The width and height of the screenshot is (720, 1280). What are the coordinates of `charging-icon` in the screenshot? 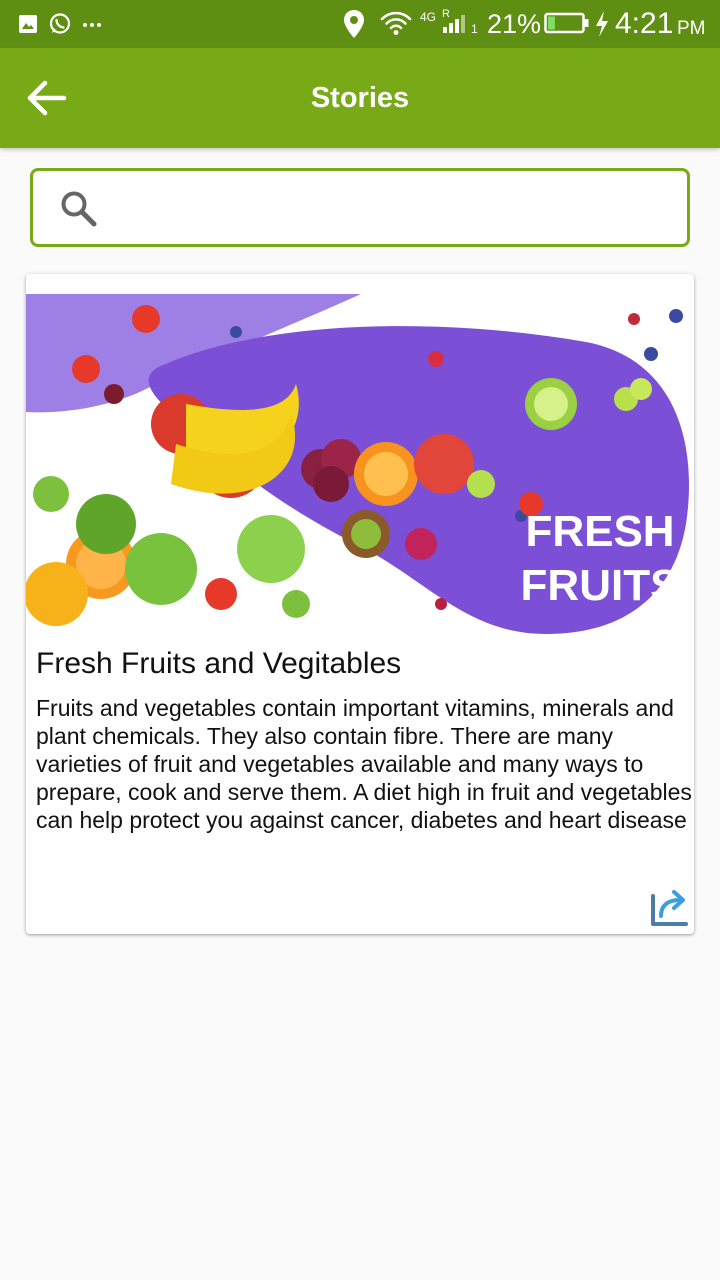 It's located at (602, 24).